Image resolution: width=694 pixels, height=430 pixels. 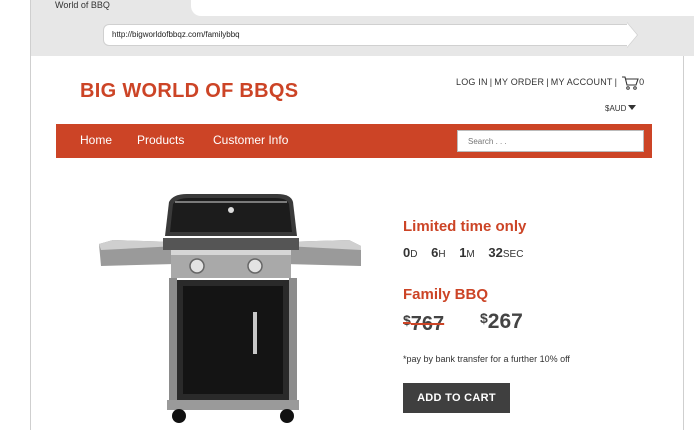 What do you see at coordinates (427, 324) in the screenshot?
I see `old-price-amount: 767` at bounding box center [427, 324].